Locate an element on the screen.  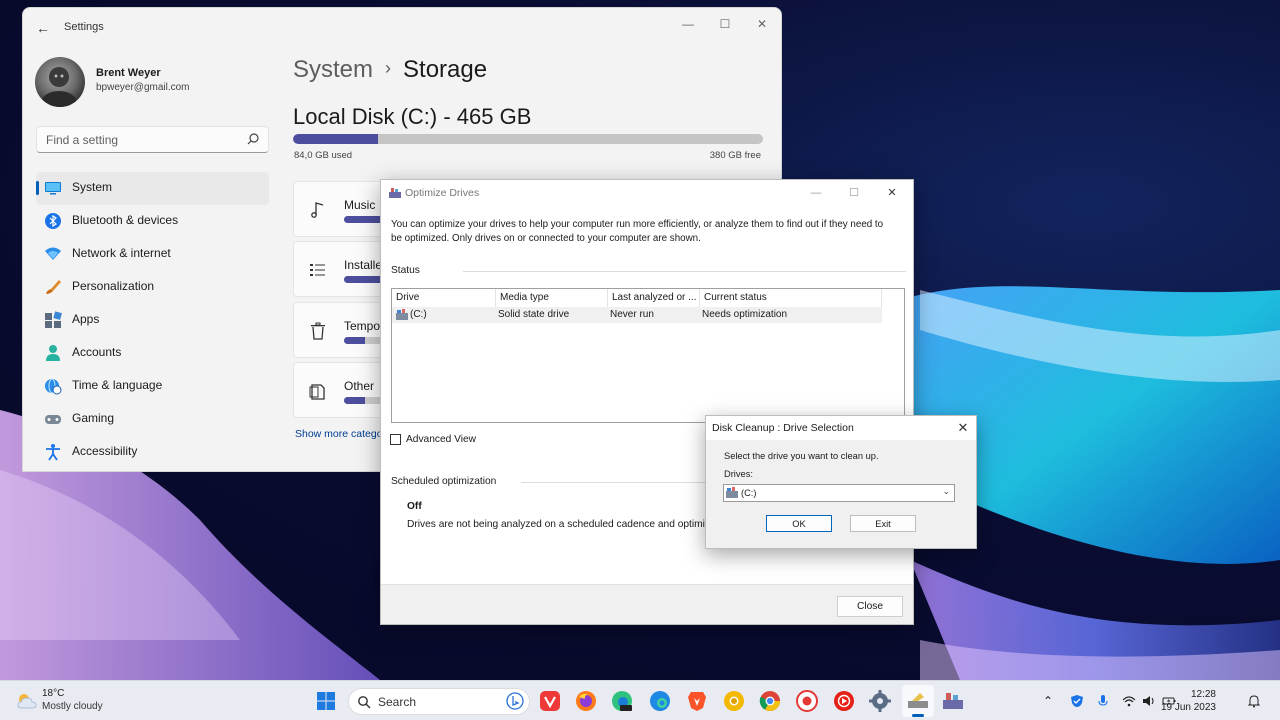
chrome-canary-icon is located at coordinates (734, 701).